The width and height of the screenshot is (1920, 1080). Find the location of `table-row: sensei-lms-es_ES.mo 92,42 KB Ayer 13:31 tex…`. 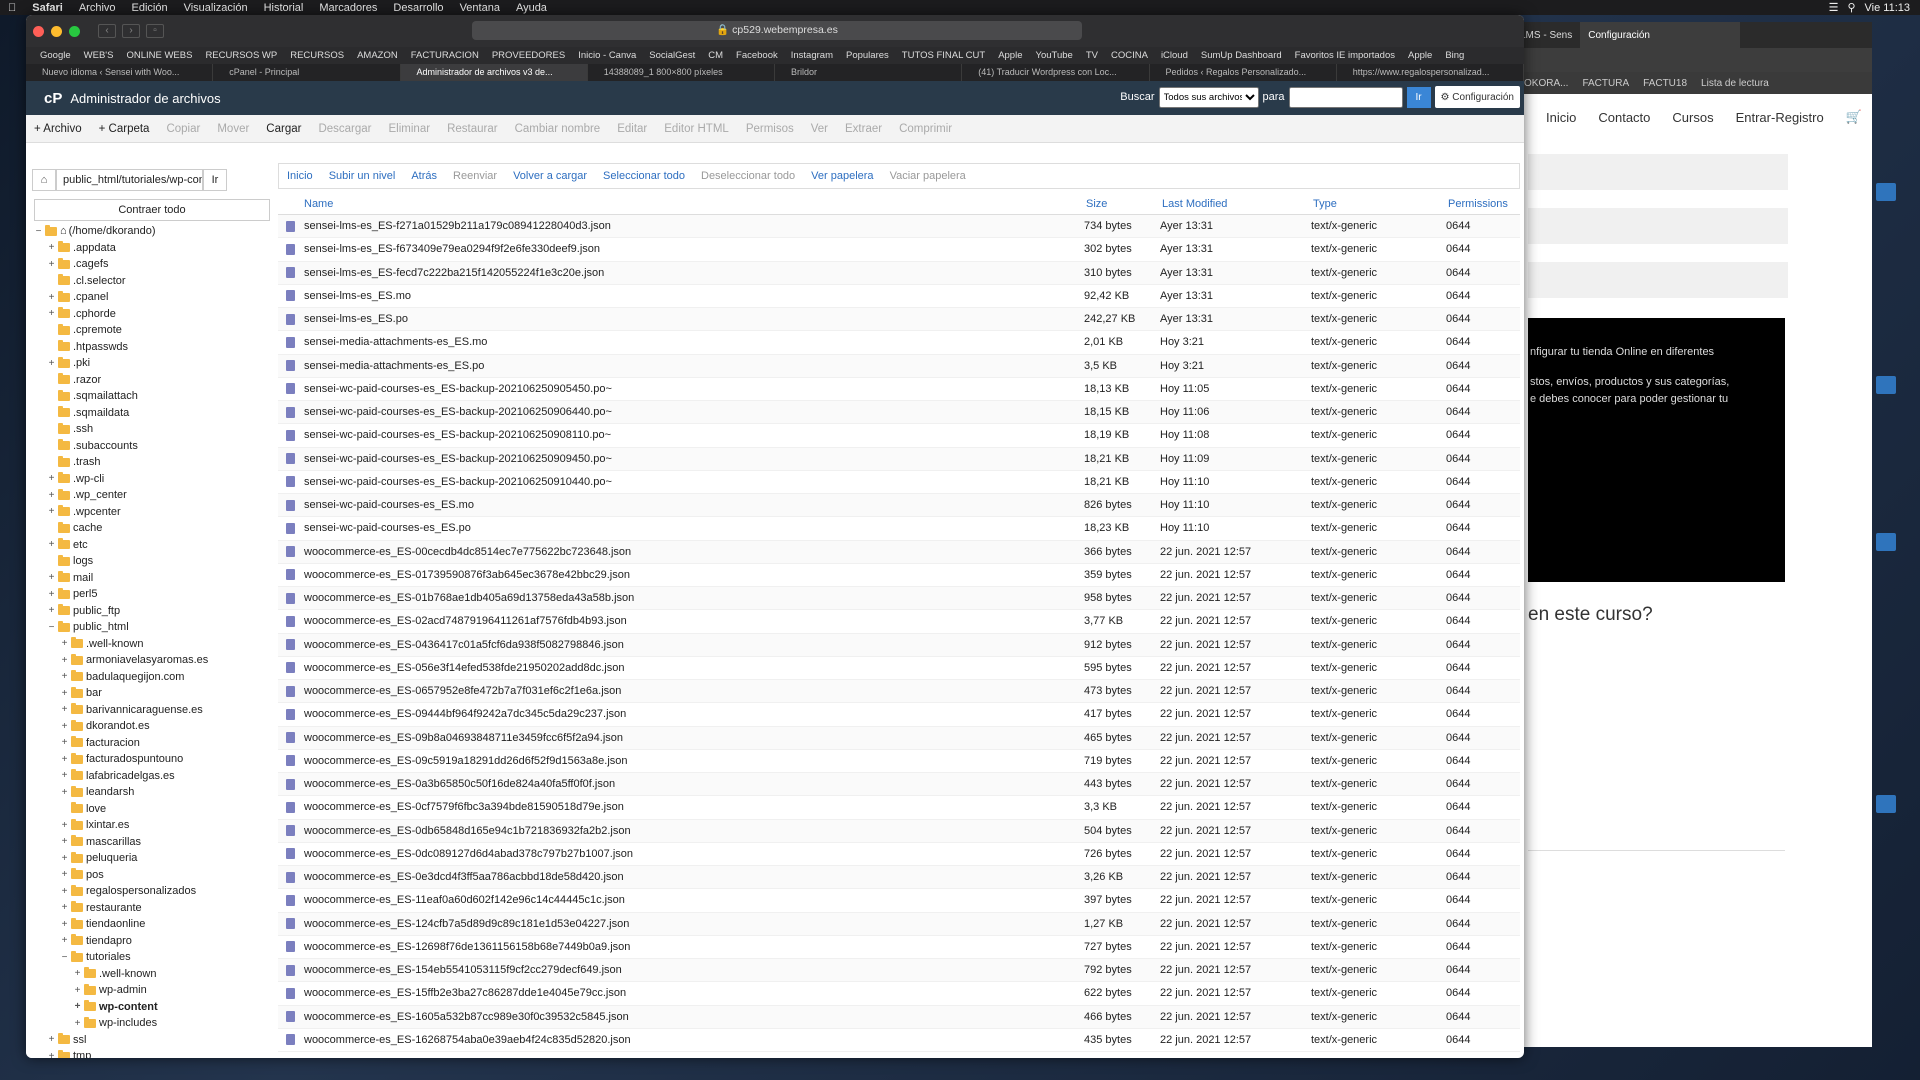

table-row: sensei-lms-es_ES.mo 92,42 KB Ayer 13:31 tex… is located at coordinates (899, 296).